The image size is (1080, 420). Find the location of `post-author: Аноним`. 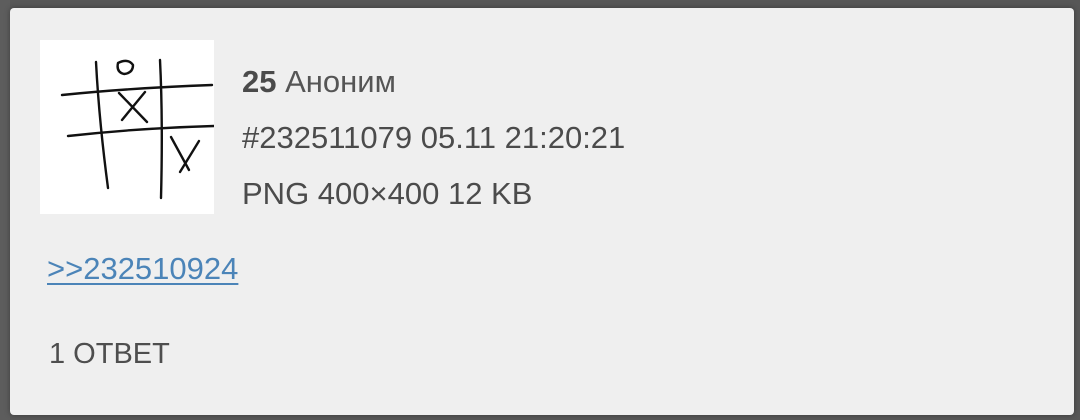

post-author: Аноним is located at coordinates (340, 81).